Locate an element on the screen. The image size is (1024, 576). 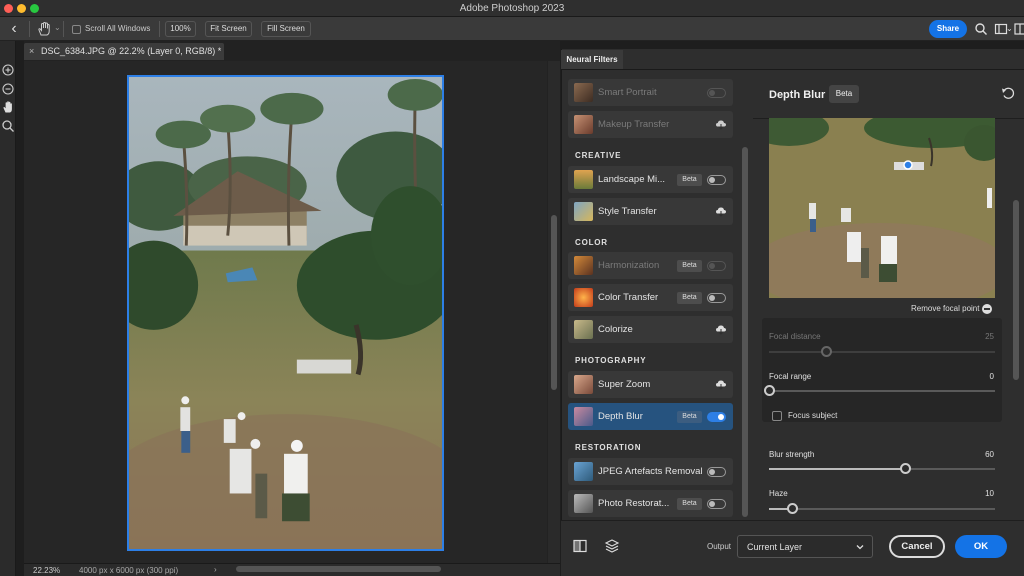
focal-distance-slider is located at coordinates (882, 351).